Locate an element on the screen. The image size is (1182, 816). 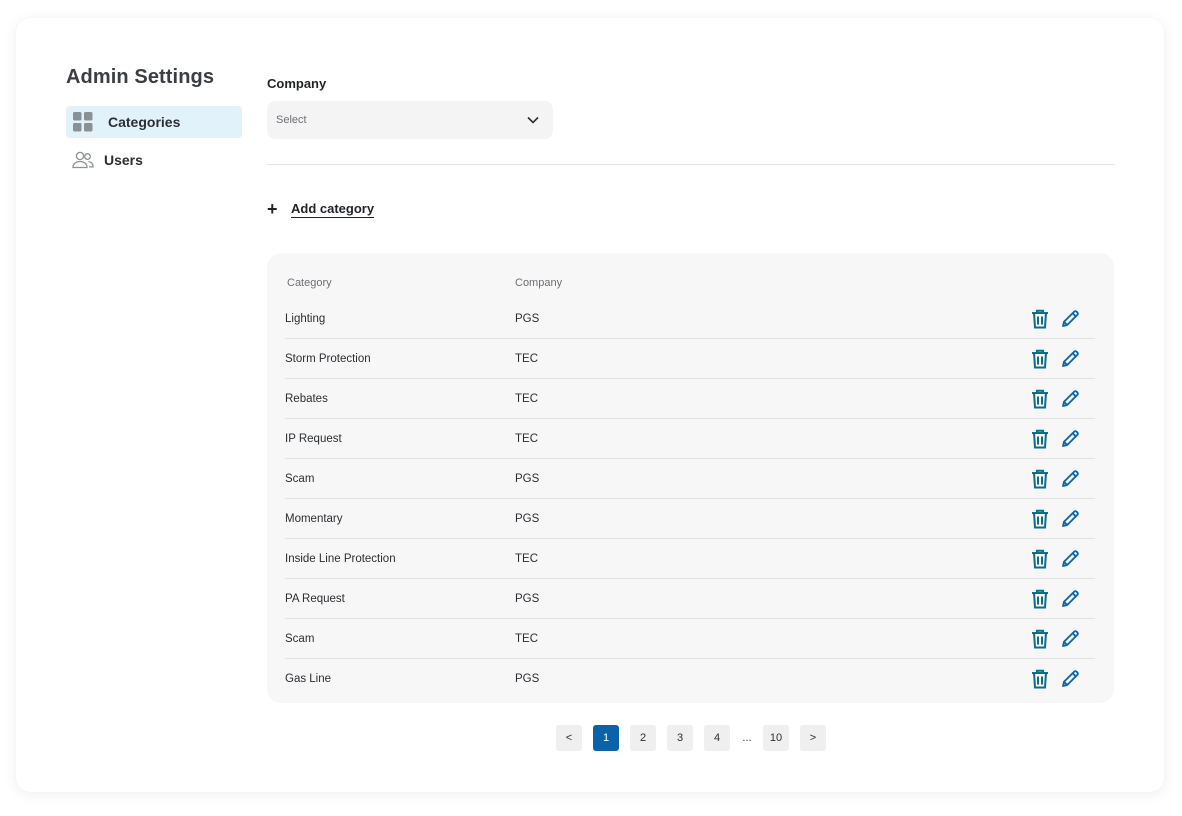
table-row: Gas Line PGS is located at coordinates (690, 679).